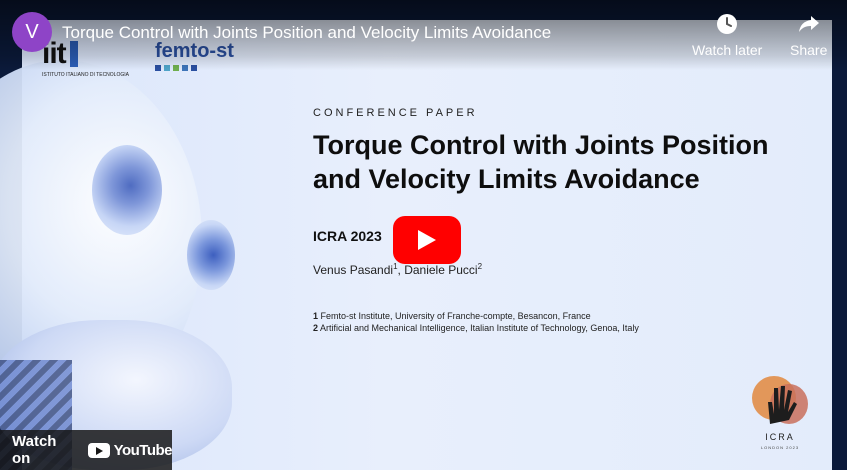 This screenshot has width=847, height=470. I want to click on play-icon, so click(427, 240).